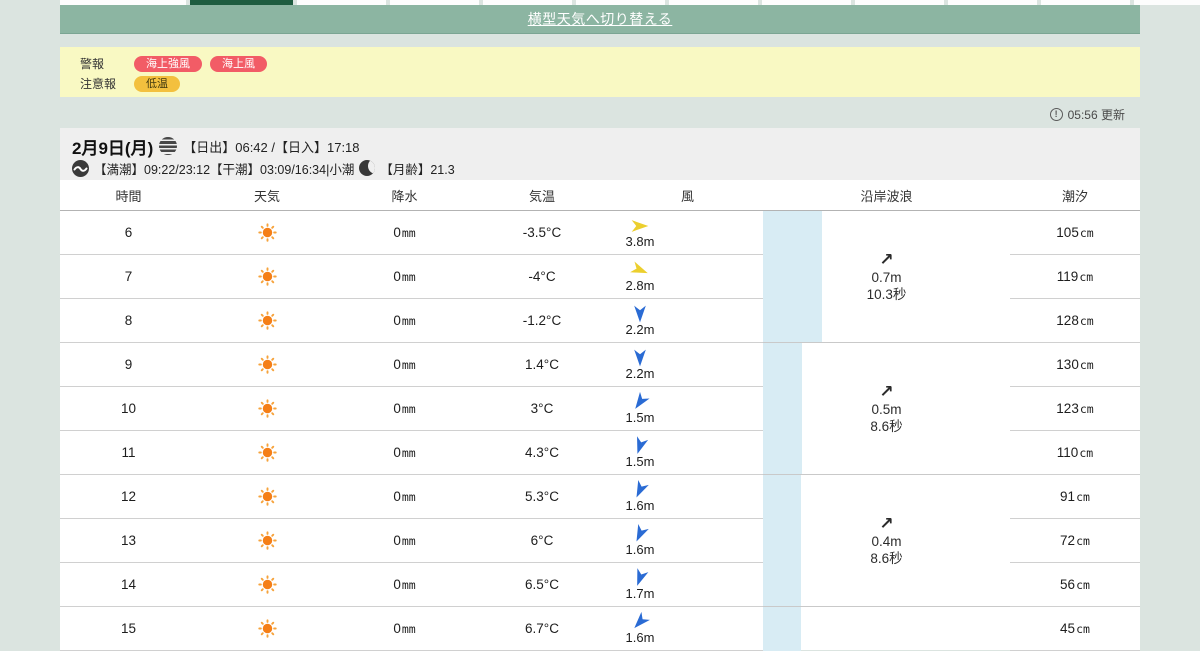 The height and width of the screenshot is (651, 1200). What do you see at coordinates (128, 409) in the screenshot?
I see `time-cell: 10` at bounding box center [128, 409].